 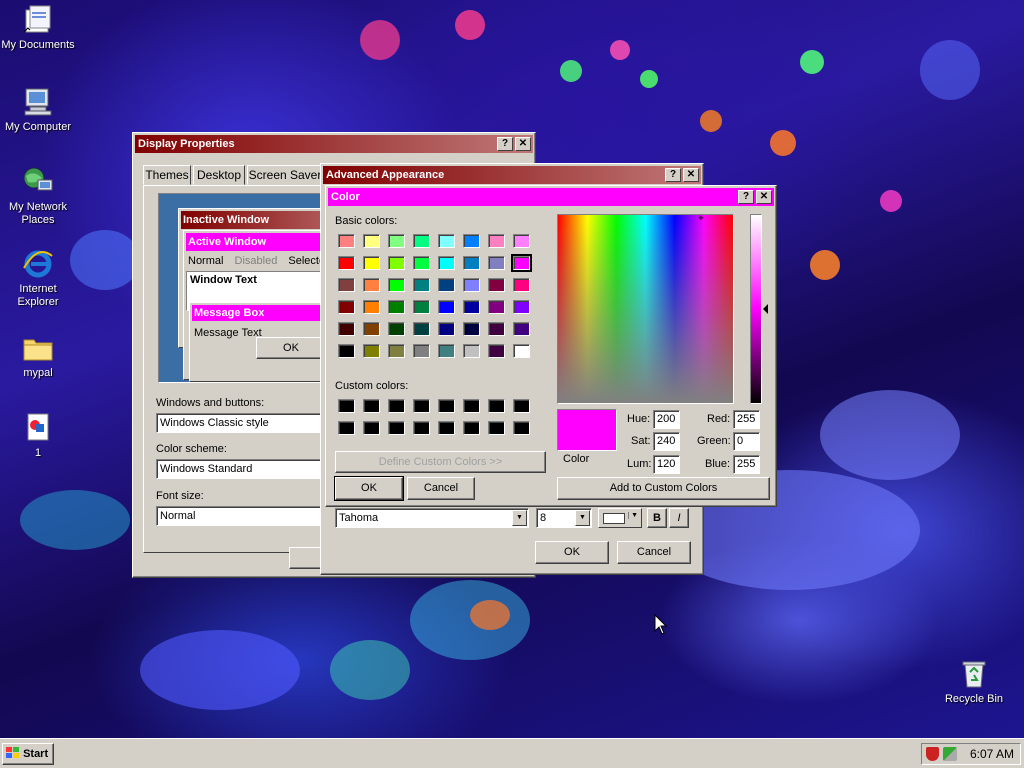 What do you see at coordinates (246, 516) in the screenshot?
I see `font-size-select: Normal` at bounding box center [246, 516].